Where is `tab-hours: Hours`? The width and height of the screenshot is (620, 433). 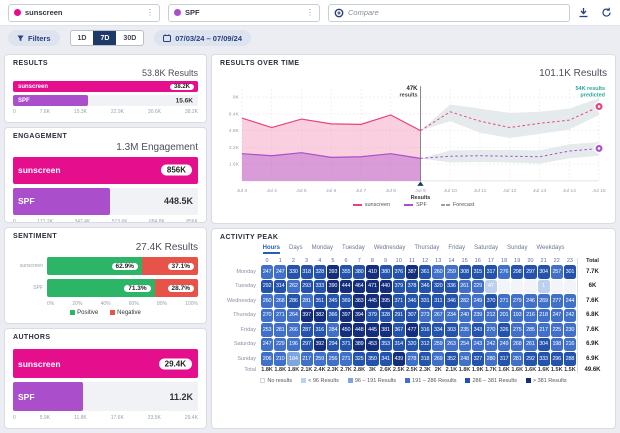 tab-hours: Hours is located at coordinates (271, 249).